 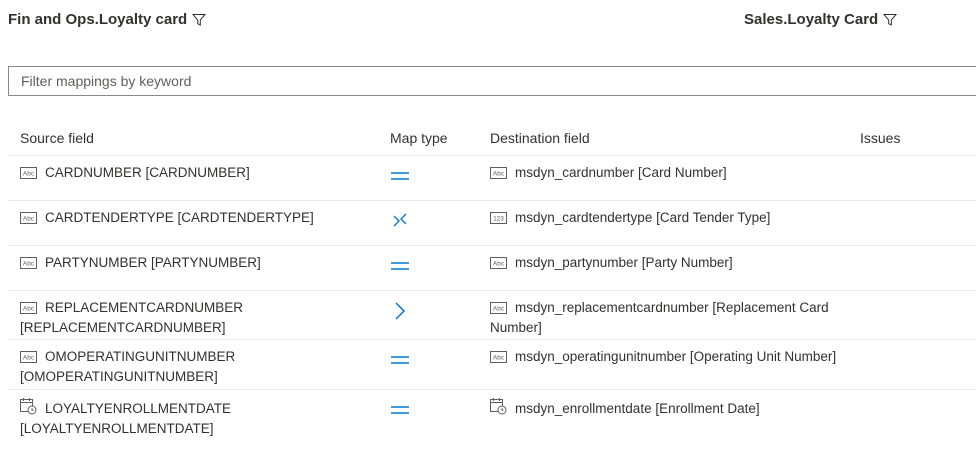 What do you see at coordinates (57, 138) in the screenshot?
I see `column-header-source: Source field` at bounding box center [57, 138].